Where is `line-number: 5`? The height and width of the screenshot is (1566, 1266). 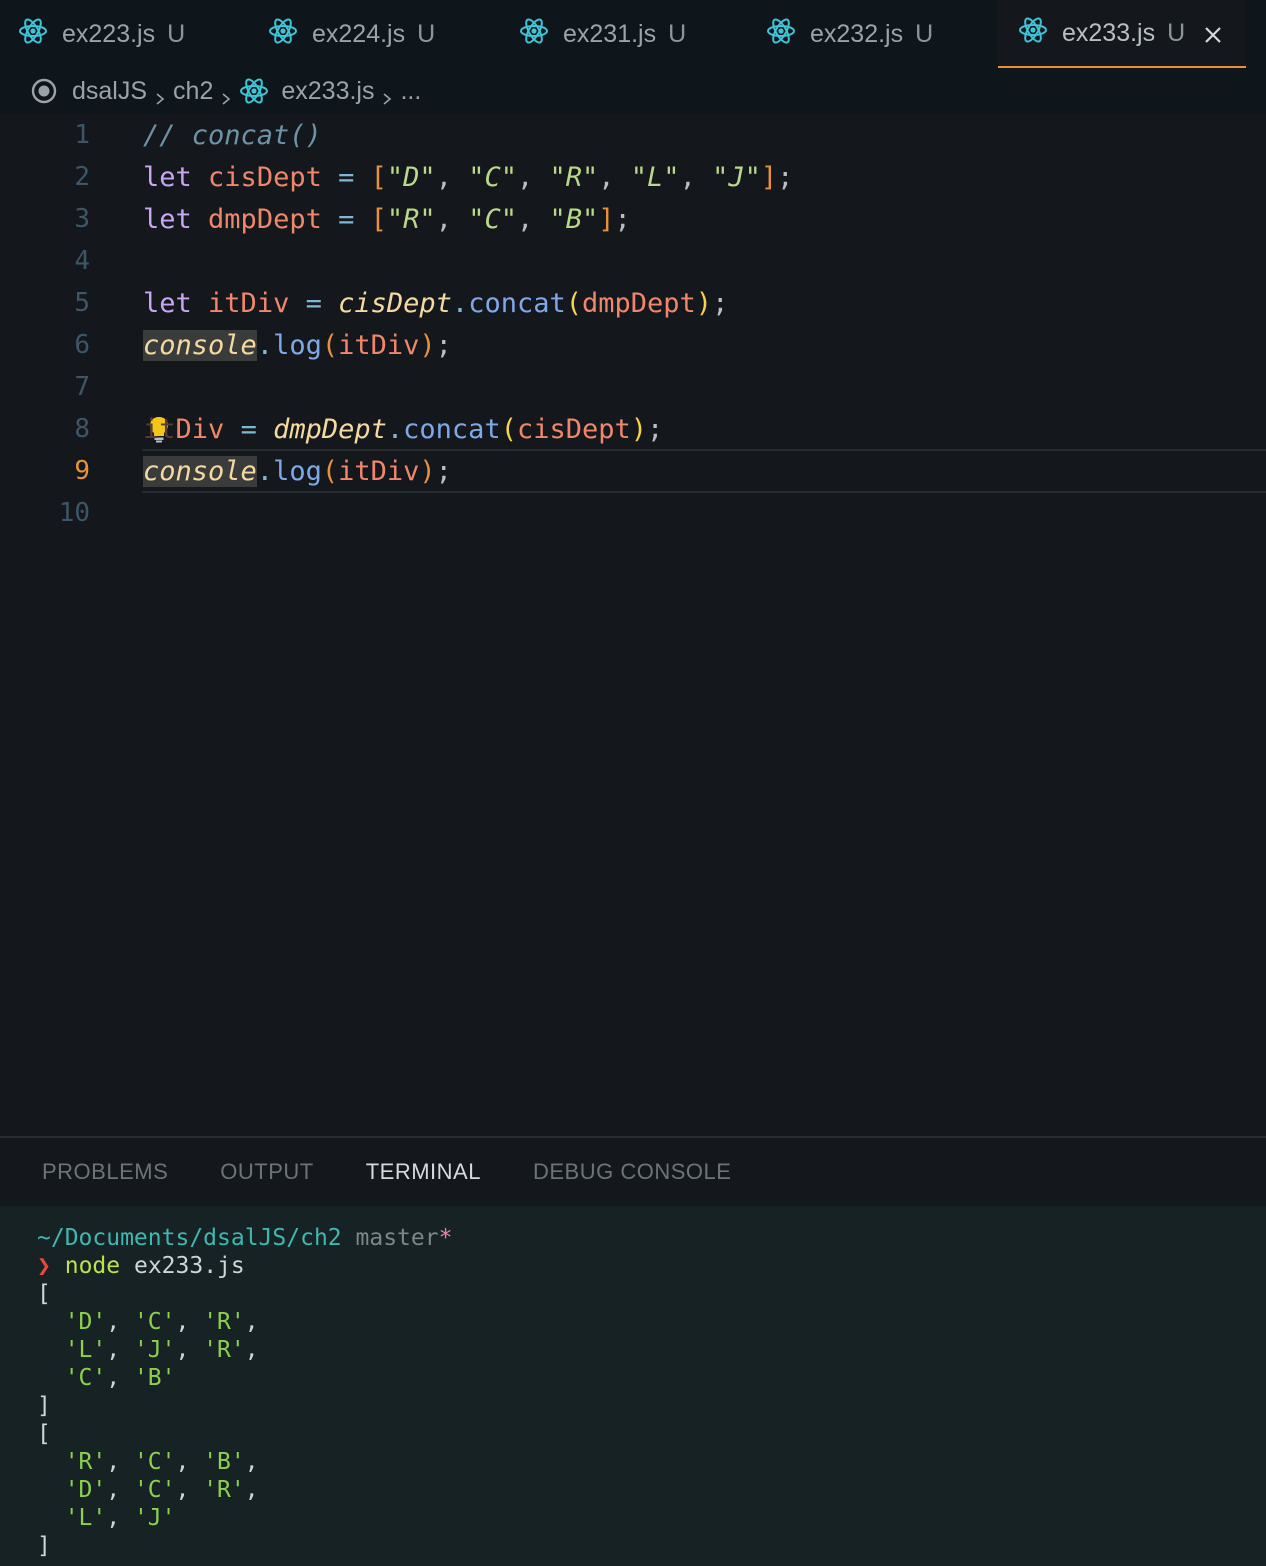 line-number: 5 is located at coordinates (82, 303).